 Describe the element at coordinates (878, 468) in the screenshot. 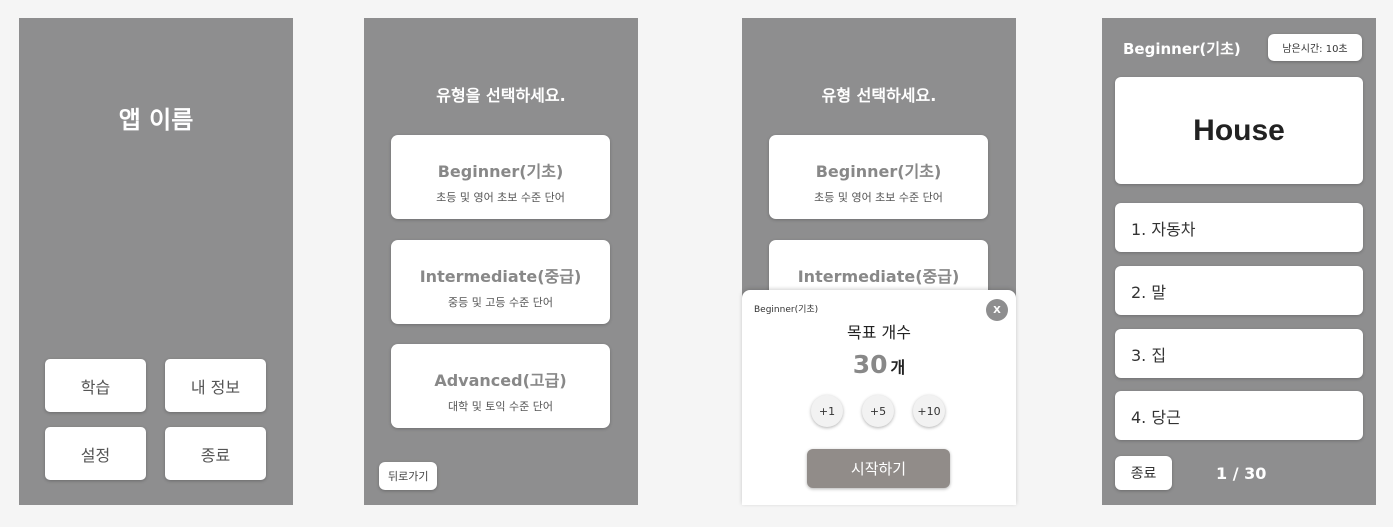

I see `start-button: 시작하기` at that location.